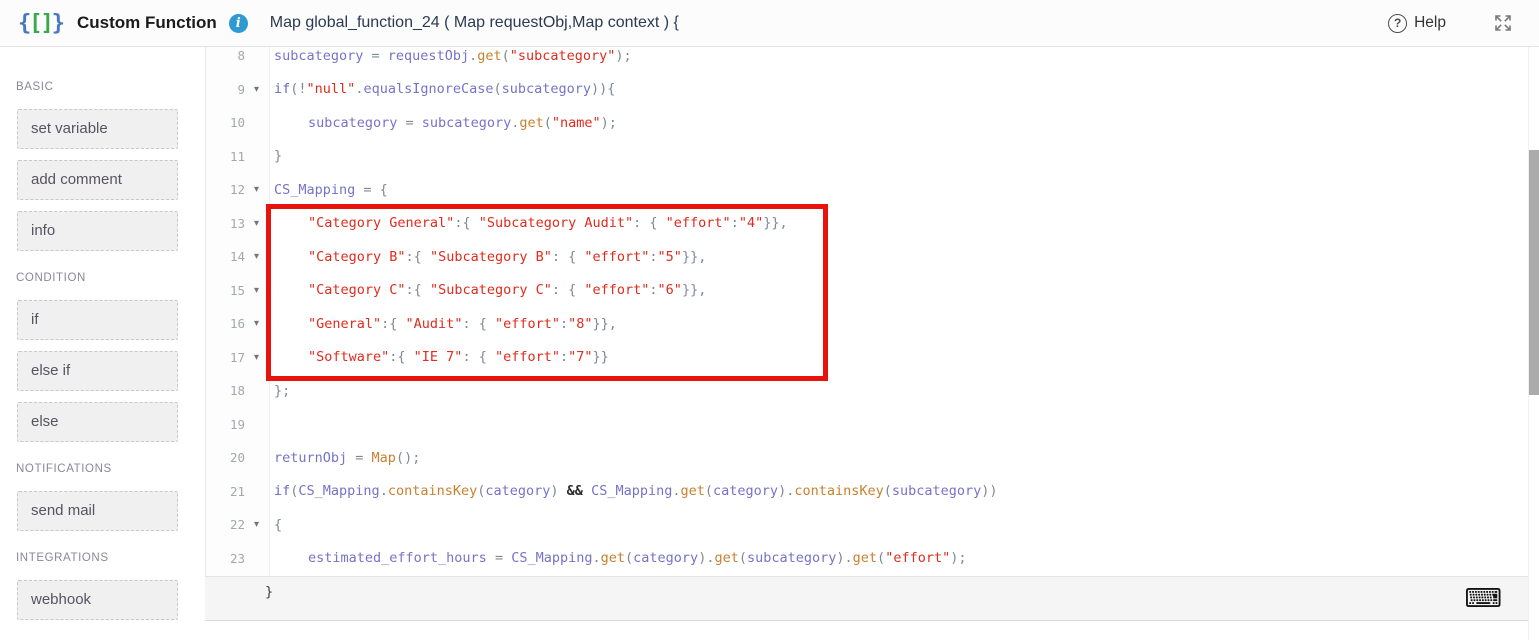  I want to click on sidebar-item-else-if: else if, so click(97, 371).